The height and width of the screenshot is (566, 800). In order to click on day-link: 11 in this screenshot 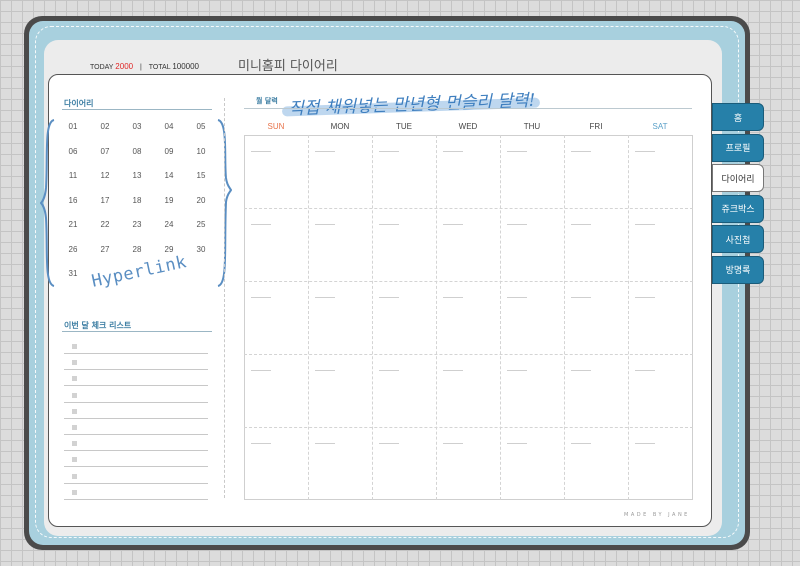, I will do `click(73, 175)`.